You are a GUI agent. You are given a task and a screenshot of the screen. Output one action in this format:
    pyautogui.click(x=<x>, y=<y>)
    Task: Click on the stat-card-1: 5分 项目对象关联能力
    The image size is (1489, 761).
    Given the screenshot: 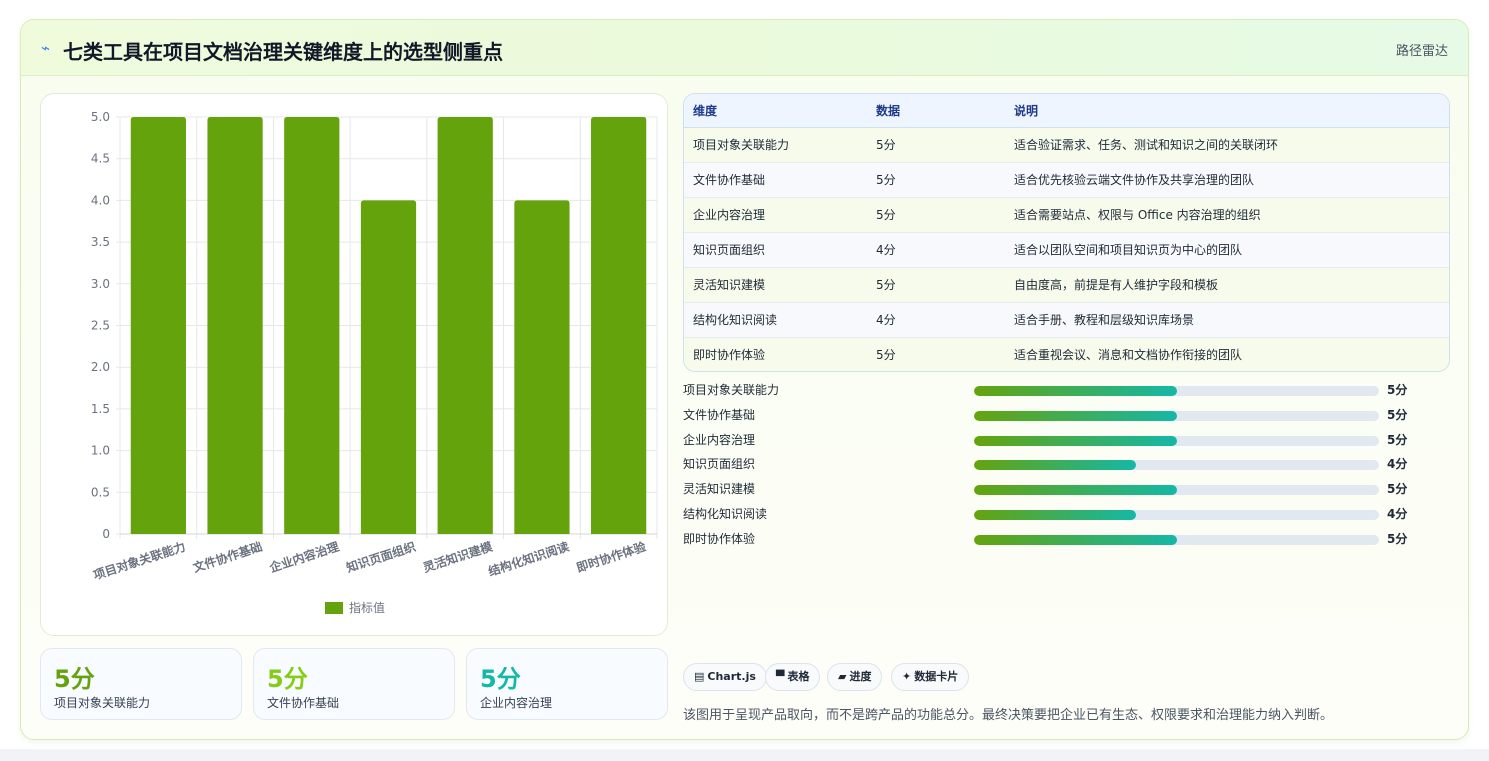 What is the action you would take?
    pyautogui.click(x=141, y=684)
    